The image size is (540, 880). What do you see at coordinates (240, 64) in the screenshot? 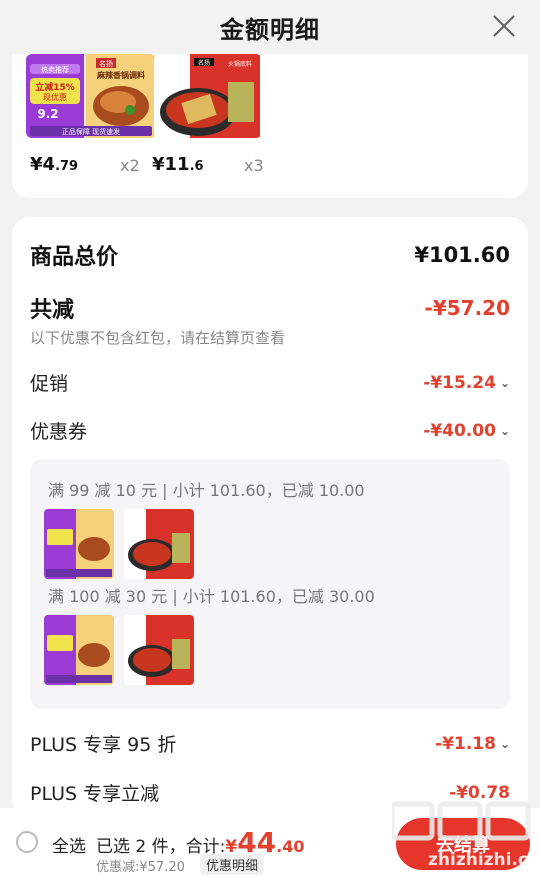
I see `svg-text: 火锅底料` at bounding box center [240, 64].